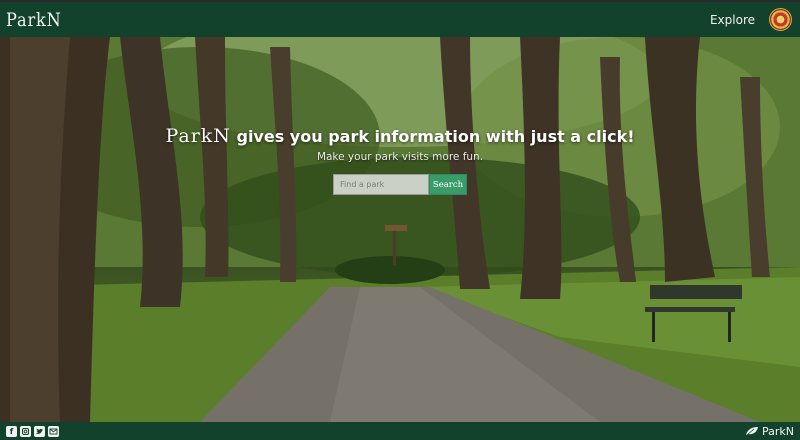  I want to click on mail-icon, so click(53, 431).